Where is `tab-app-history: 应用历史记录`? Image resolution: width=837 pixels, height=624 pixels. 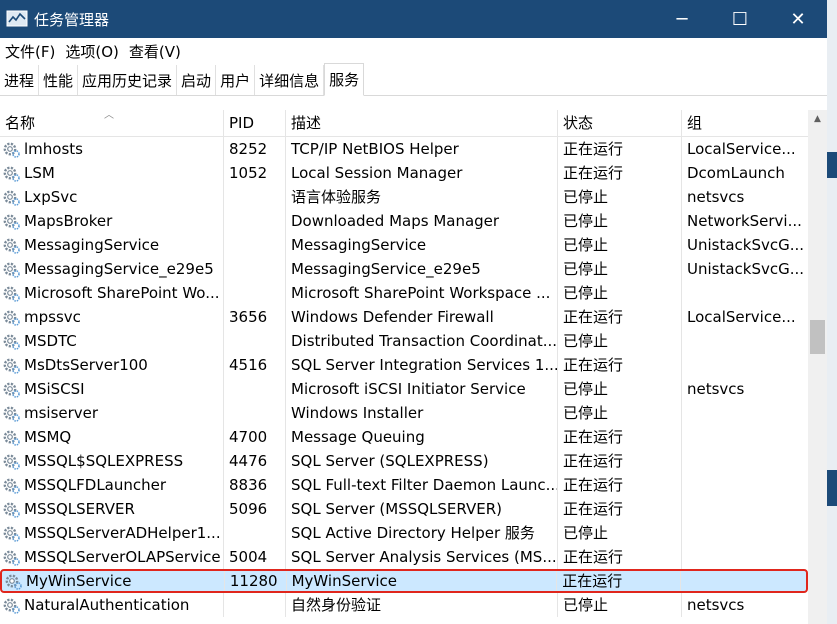 tab-app-history: 应用历史记录 is located at coordinates (128, 80).